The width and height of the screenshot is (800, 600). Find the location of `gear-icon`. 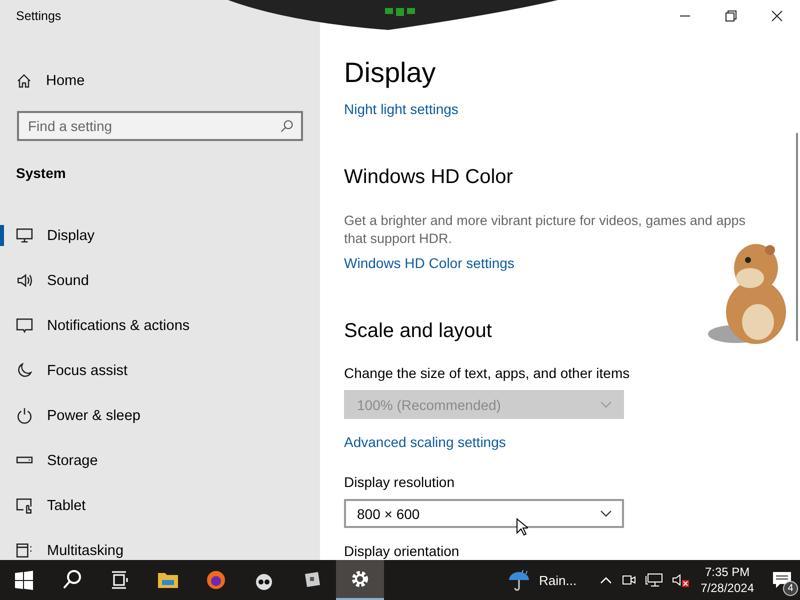

gear-icon is located at coordinates (360, 579).